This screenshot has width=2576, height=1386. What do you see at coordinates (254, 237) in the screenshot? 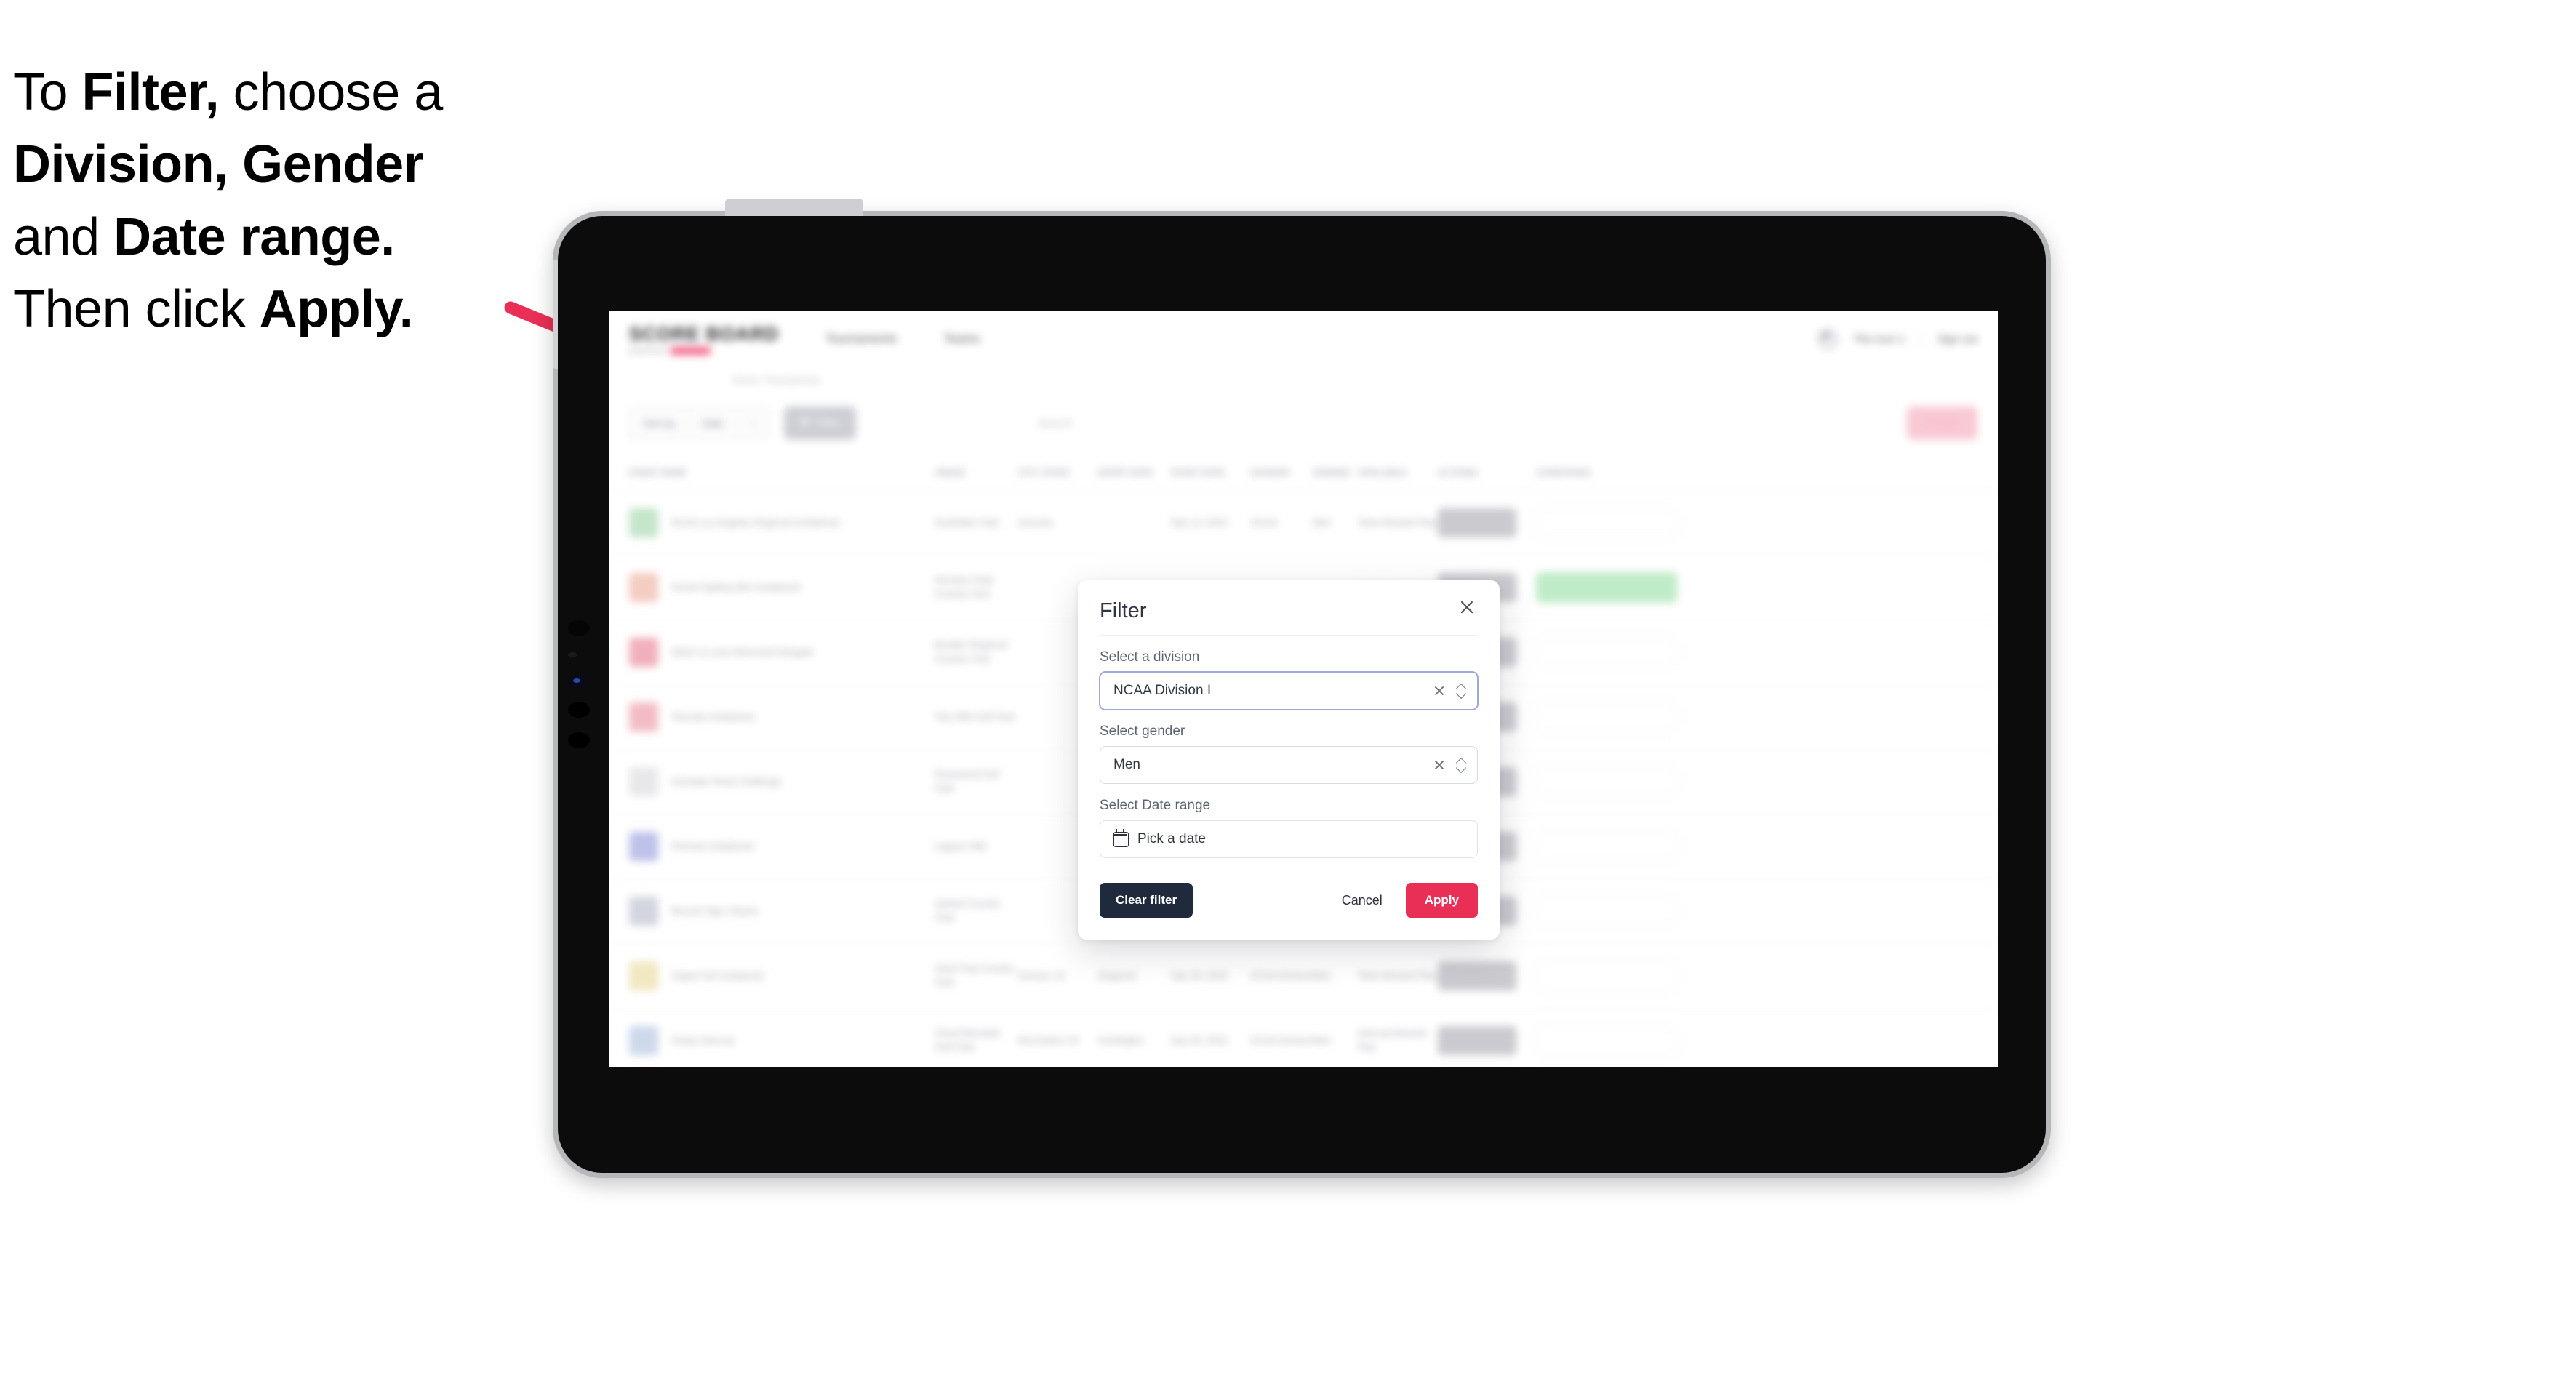
I see `caption-bold-date-range: Date range.` at bounding box center [254, 237].